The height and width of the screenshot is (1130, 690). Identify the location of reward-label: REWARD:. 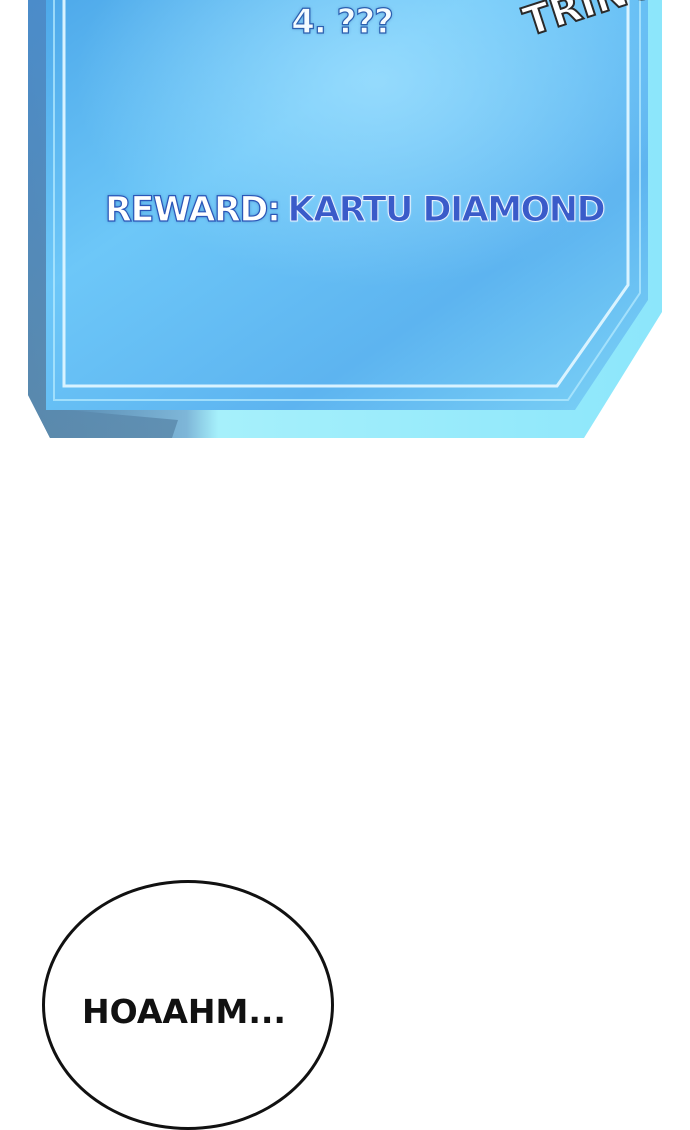
(192, 209).